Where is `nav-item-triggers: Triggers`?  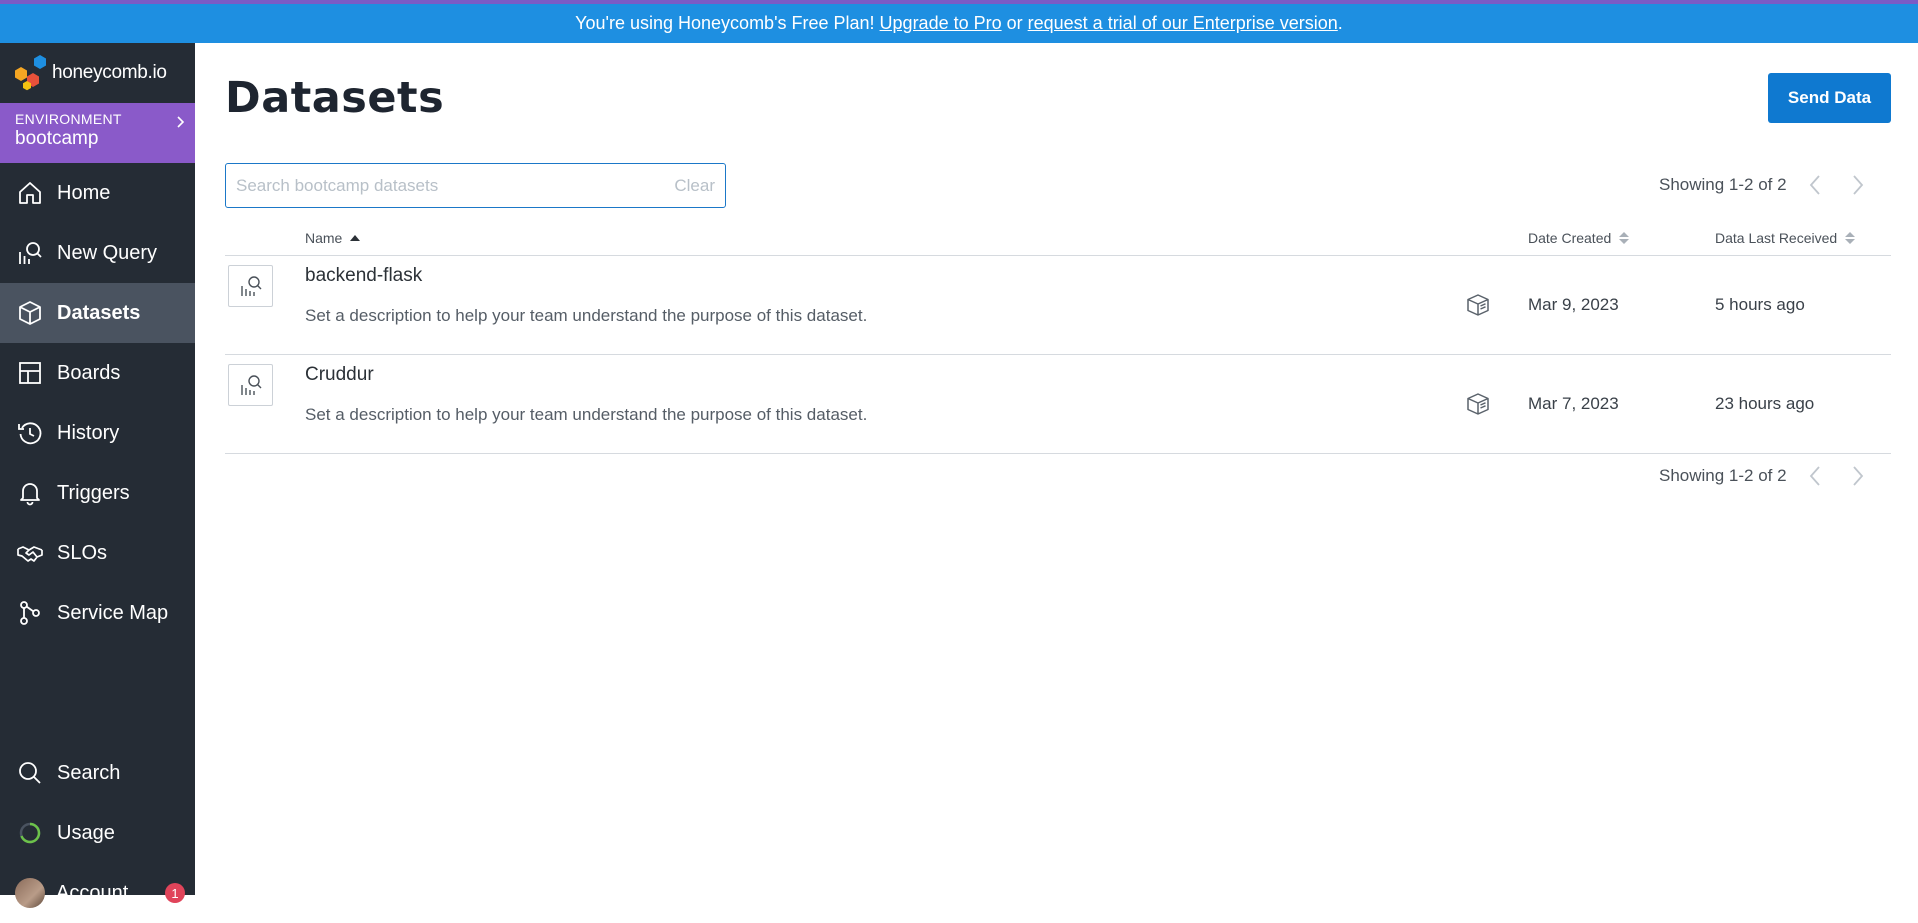 nav-item-triggers: Triggers is located at coordinates (97, 493).